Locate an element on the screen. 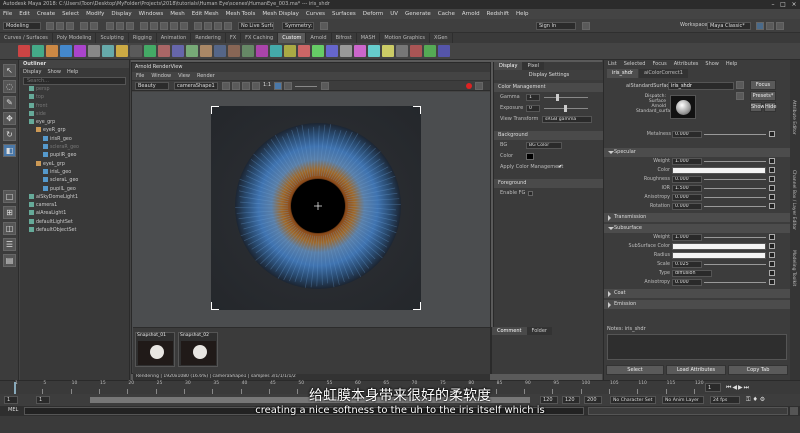 Image resolution: width=800 pixels, height=433 pixels. refresh-render-icon is located at coordinates (479, 86).